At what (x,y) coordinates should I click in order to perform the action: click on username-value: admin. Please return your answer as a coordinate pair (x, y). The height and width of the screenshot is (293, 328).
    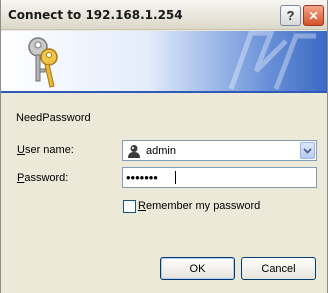
    Looking at the image, I should click on (161, 151).